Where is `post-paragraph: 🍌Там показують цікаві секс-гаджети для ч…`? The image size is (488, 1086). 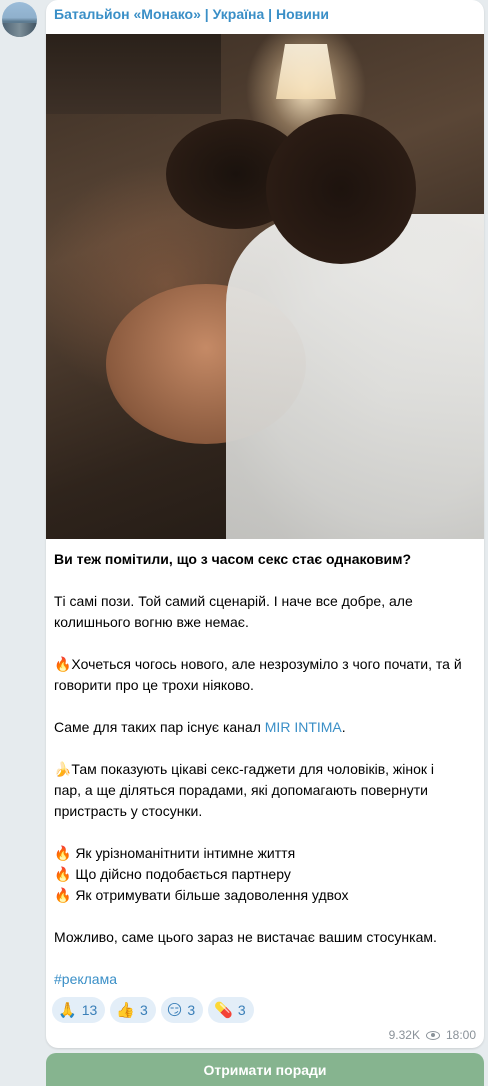
post-paragraph: 🍌Там показують цікаві секс-гаджети для ч… is located at coordinates (244, 769).